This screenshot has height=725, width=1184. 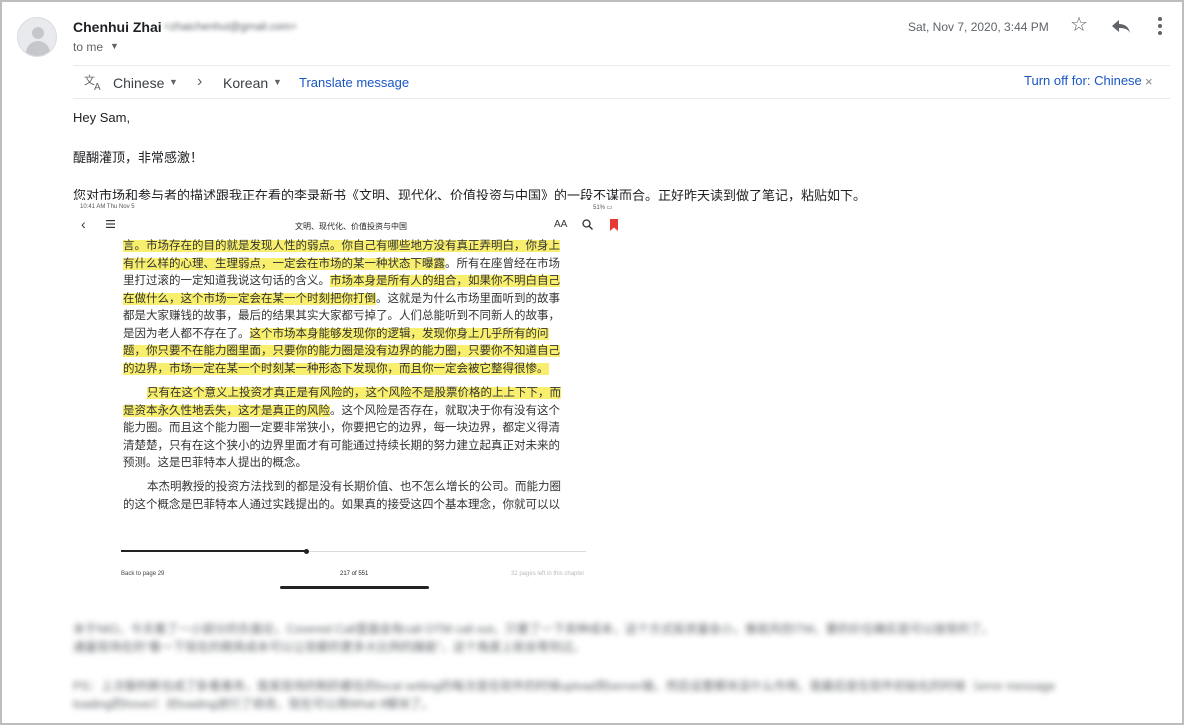 I want to click on book-text-highlight: 市场本身是所有人的组合，如果你不明白自己, so click(x=445, y=281).